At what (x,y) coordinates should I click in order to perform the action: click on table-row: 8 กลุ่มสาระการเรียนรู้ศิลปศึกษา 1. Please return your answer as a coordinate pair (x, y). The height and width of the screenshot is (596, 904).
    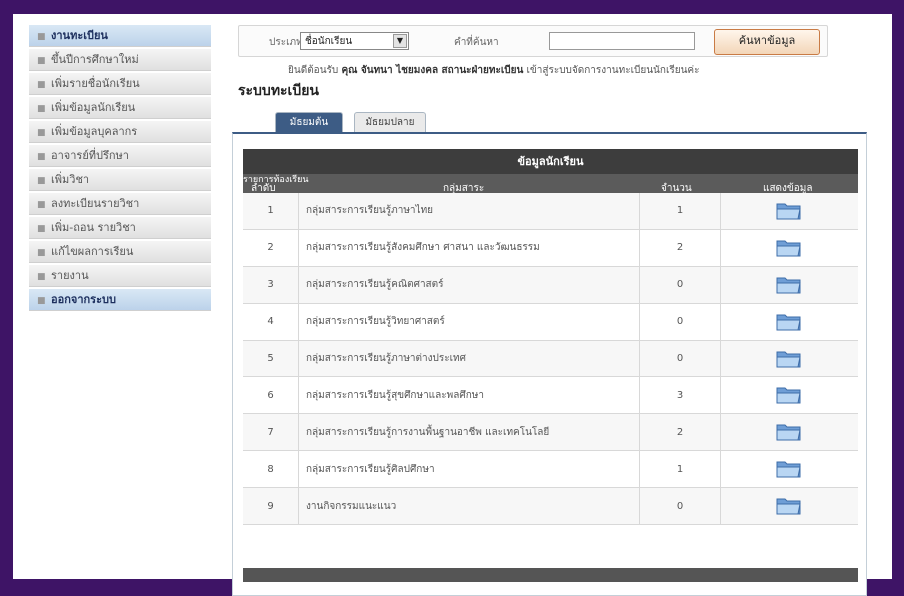
    Looking at the image, I should click on (550, 470).